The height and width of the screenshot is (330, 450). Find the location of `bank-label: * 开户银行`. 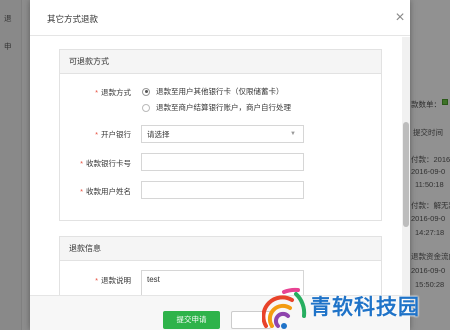

bank-label: * 开户银行 is located at coordinates (113, 134).